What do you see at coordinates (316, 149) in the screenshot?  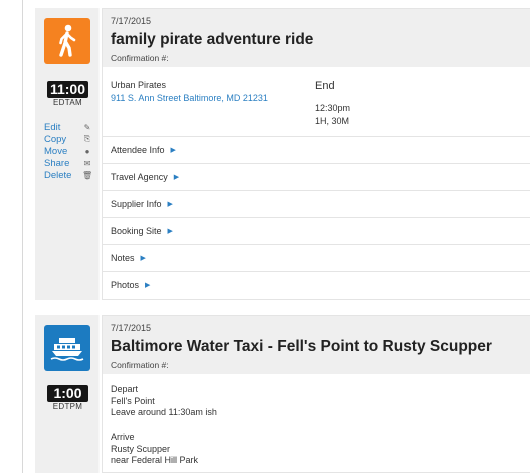 I see `section-attendee-info: Attendee Info ▶` at bounding box center [316, 149].